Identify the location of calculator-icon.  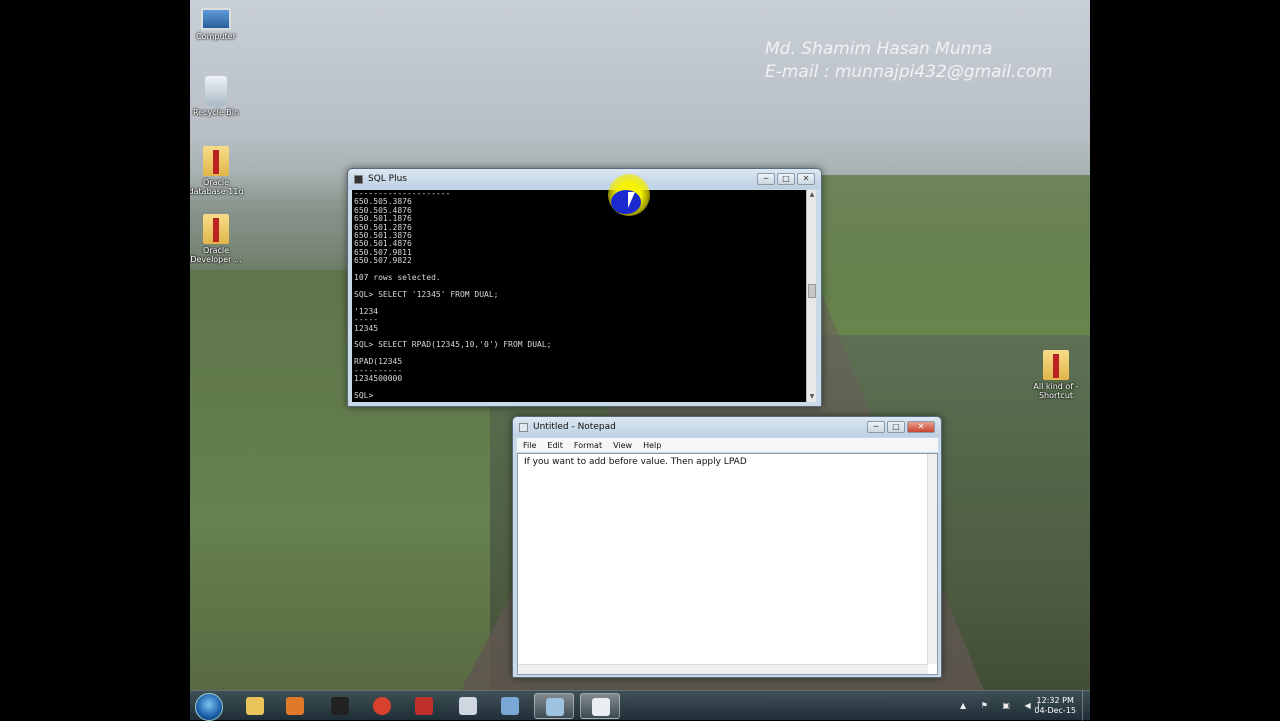
(468, 706).